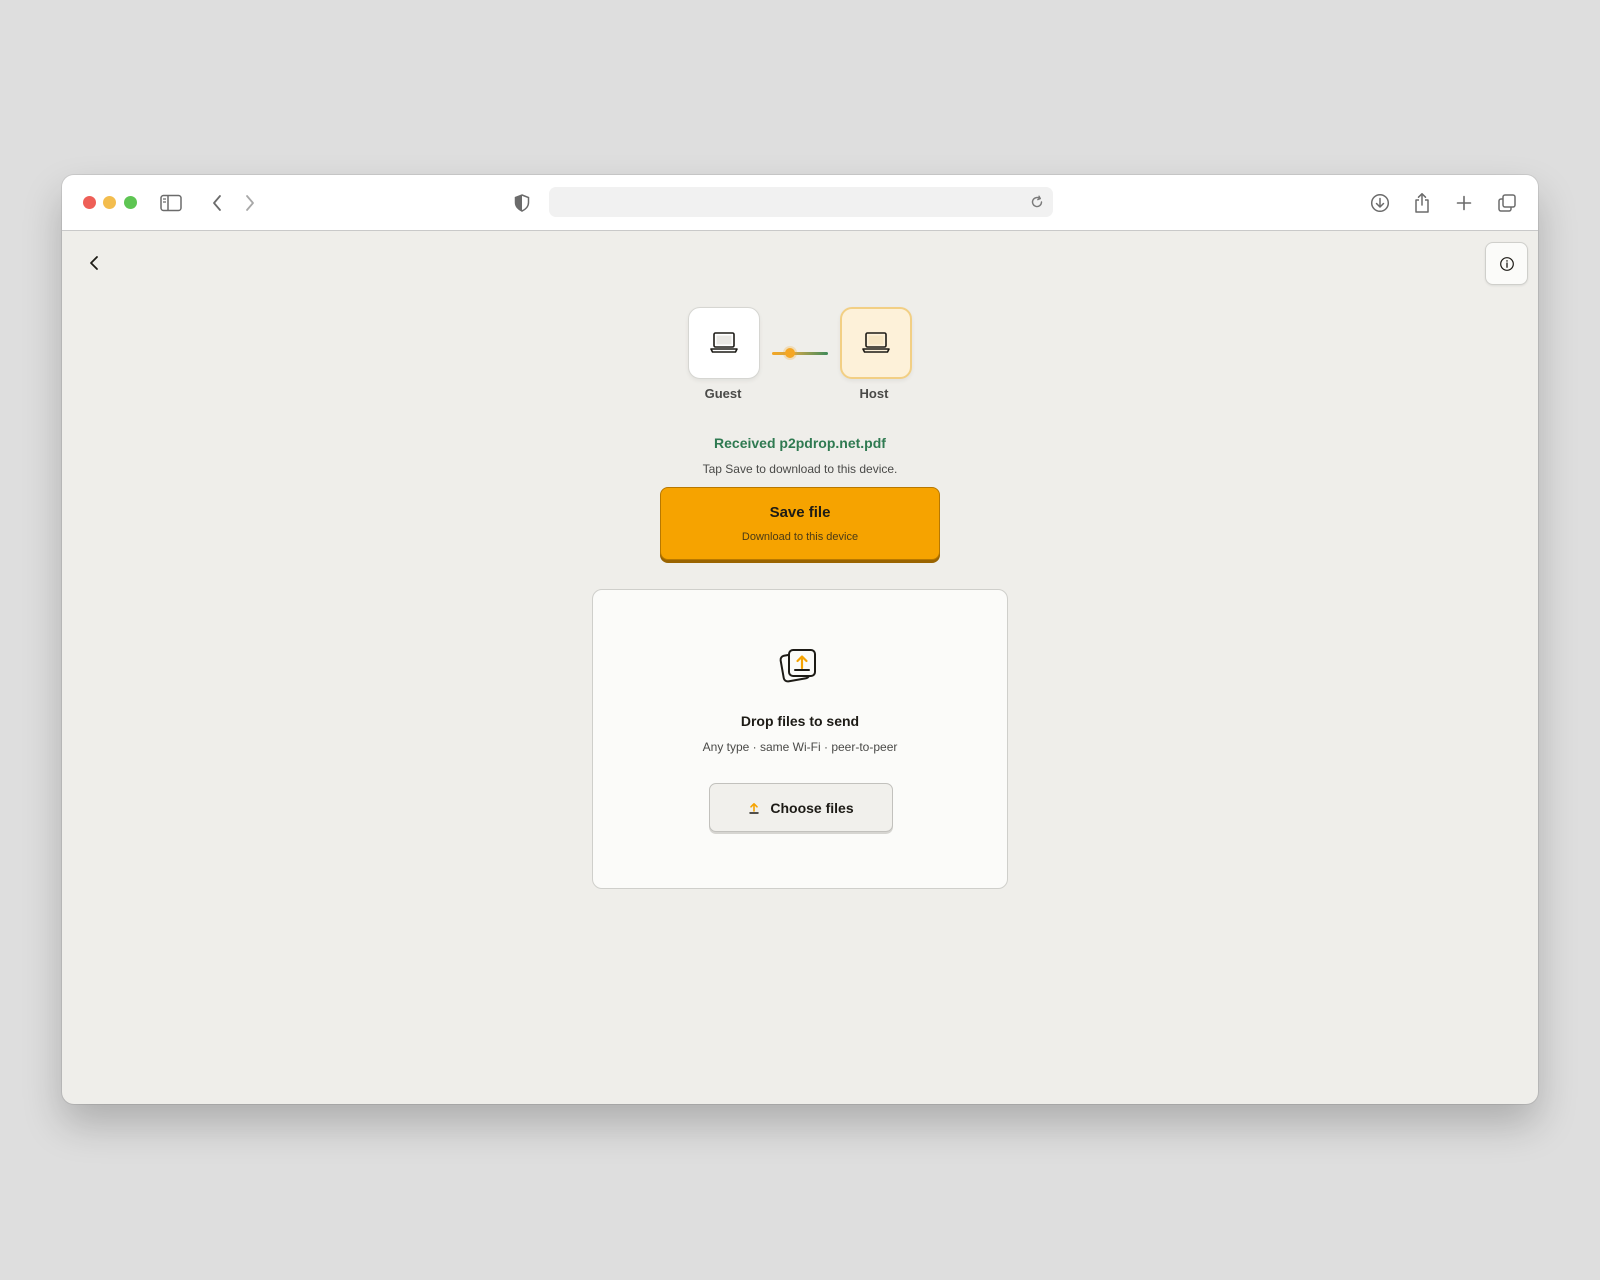 This screenshot has height=1280, width=1600. I want to click on shield-icon, so click(522, 203).